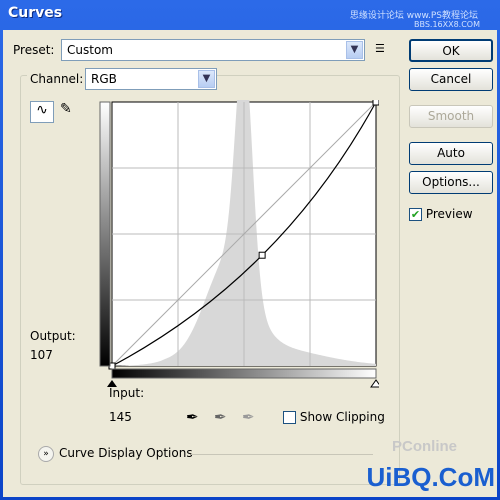  Describe the element at coordinates (66, 109) in the screenshot. I see `pencil-icon: ✎` at that location.